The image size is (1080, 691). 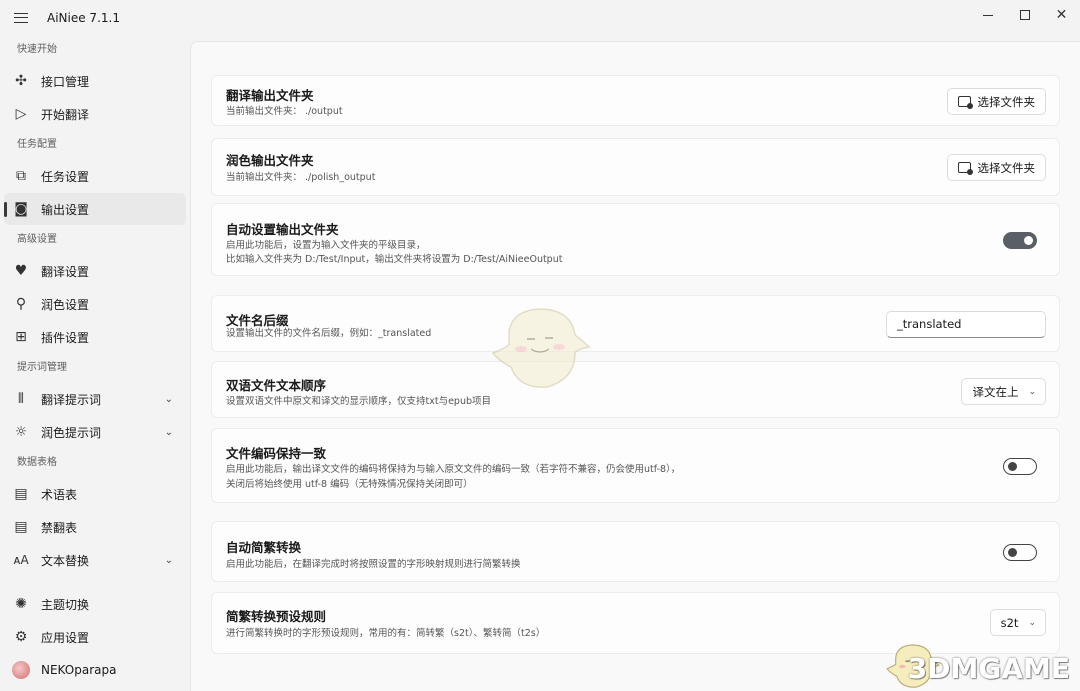 I want to click on sidebar-item-label: 翻译设置, so click(x=65, y=271).